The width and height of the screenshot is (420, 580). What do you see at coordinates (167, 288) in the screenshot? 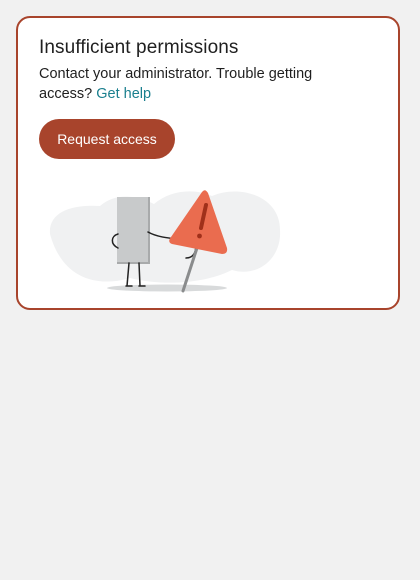
I see `ground-shadow` at bounding box center [167, 288].